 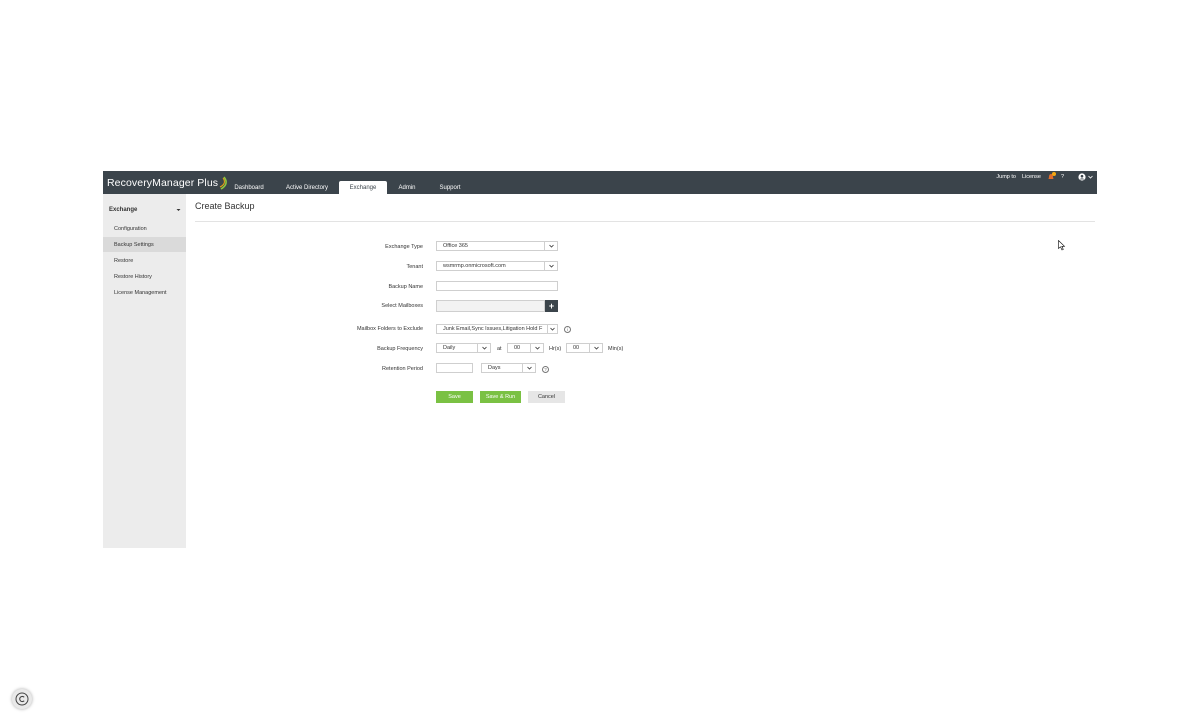 I want to click on top-right-actions: Jump to License ?, so click(x=1044, y=177).